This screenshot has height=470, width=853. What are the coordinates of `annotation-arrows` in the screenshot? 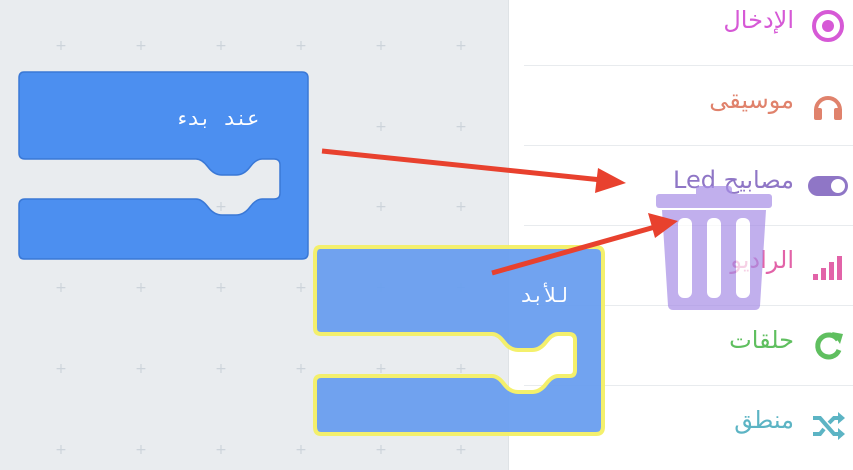 It's located at (499, 212).